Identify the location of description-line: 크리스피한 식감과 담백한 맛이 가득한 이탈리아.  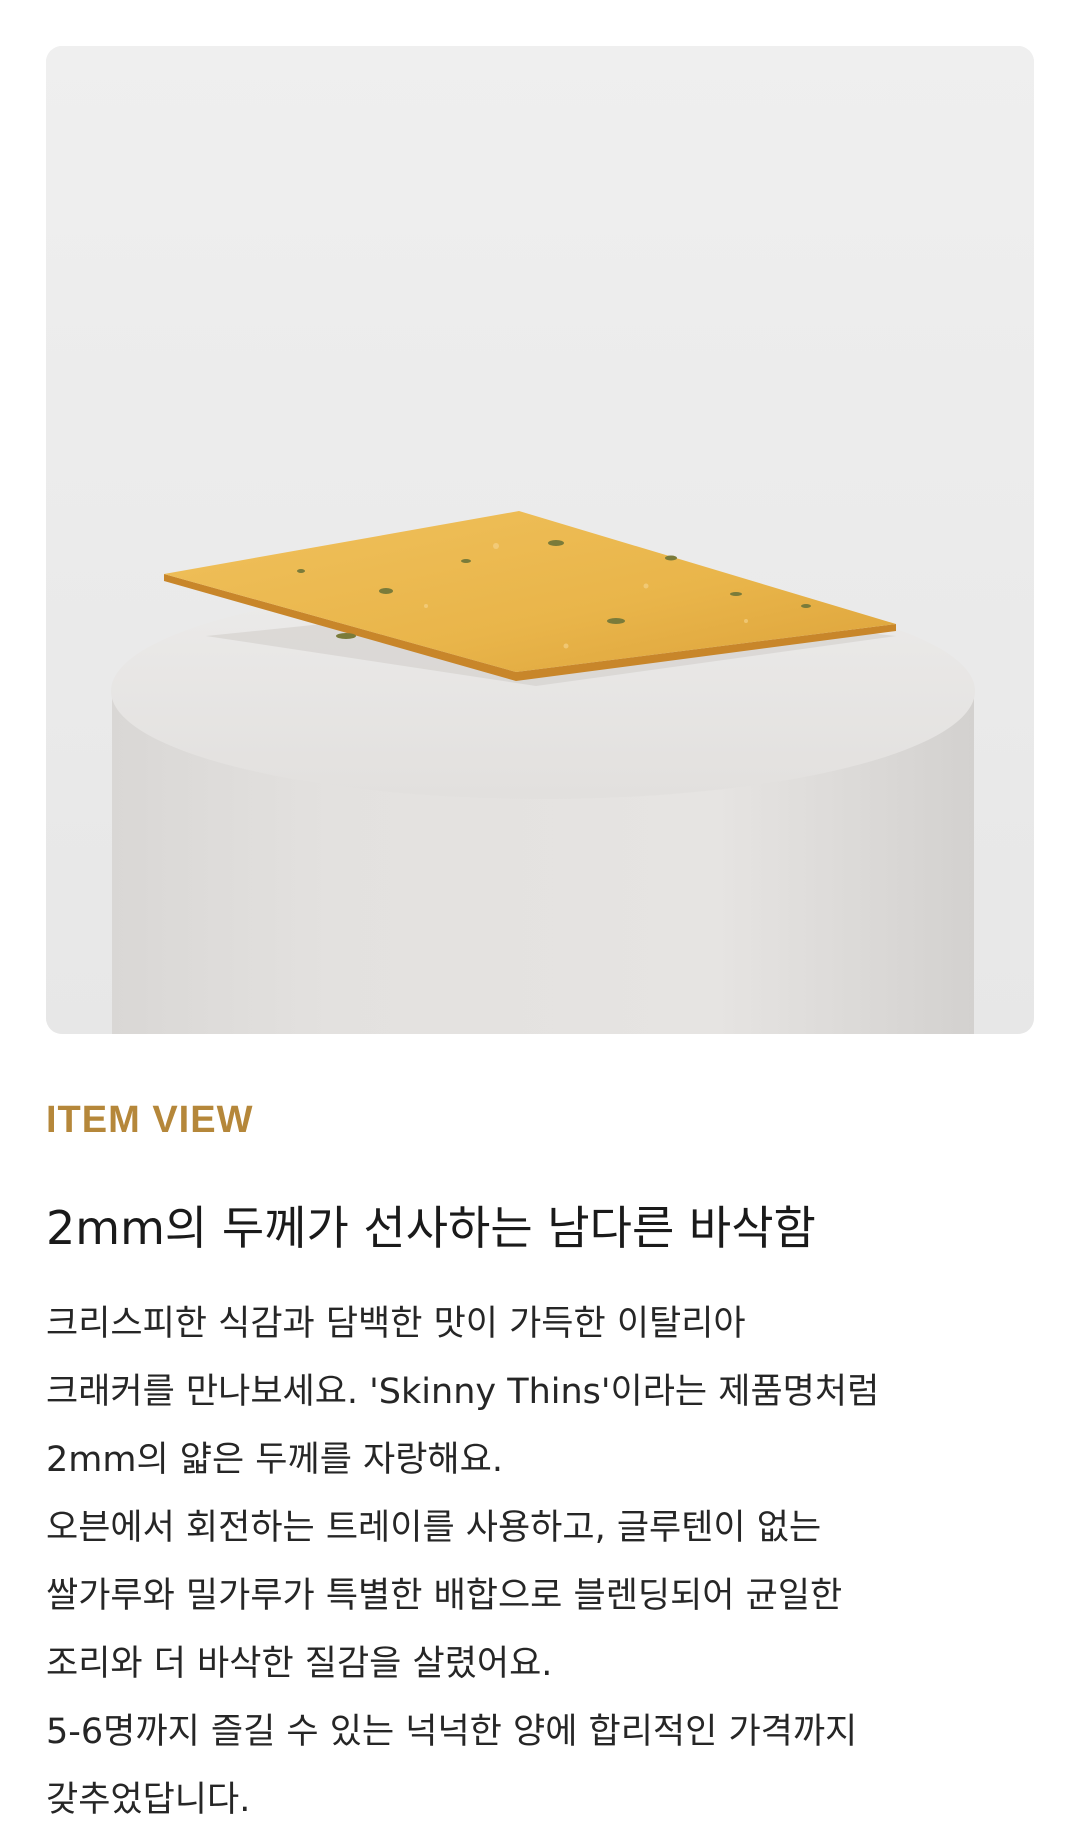
(396, 1324).